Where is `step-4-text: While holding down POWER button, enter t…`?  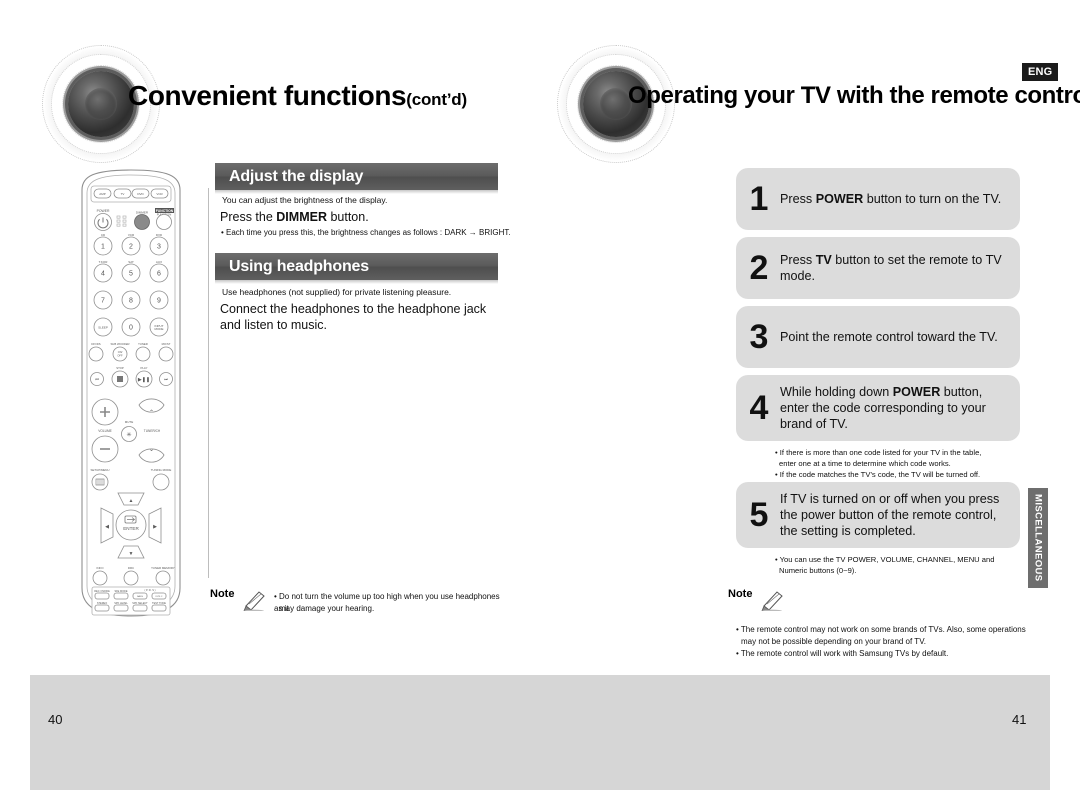
step-4-text: While holding down POWER button, enter t… is located at coordinates (894, 408).